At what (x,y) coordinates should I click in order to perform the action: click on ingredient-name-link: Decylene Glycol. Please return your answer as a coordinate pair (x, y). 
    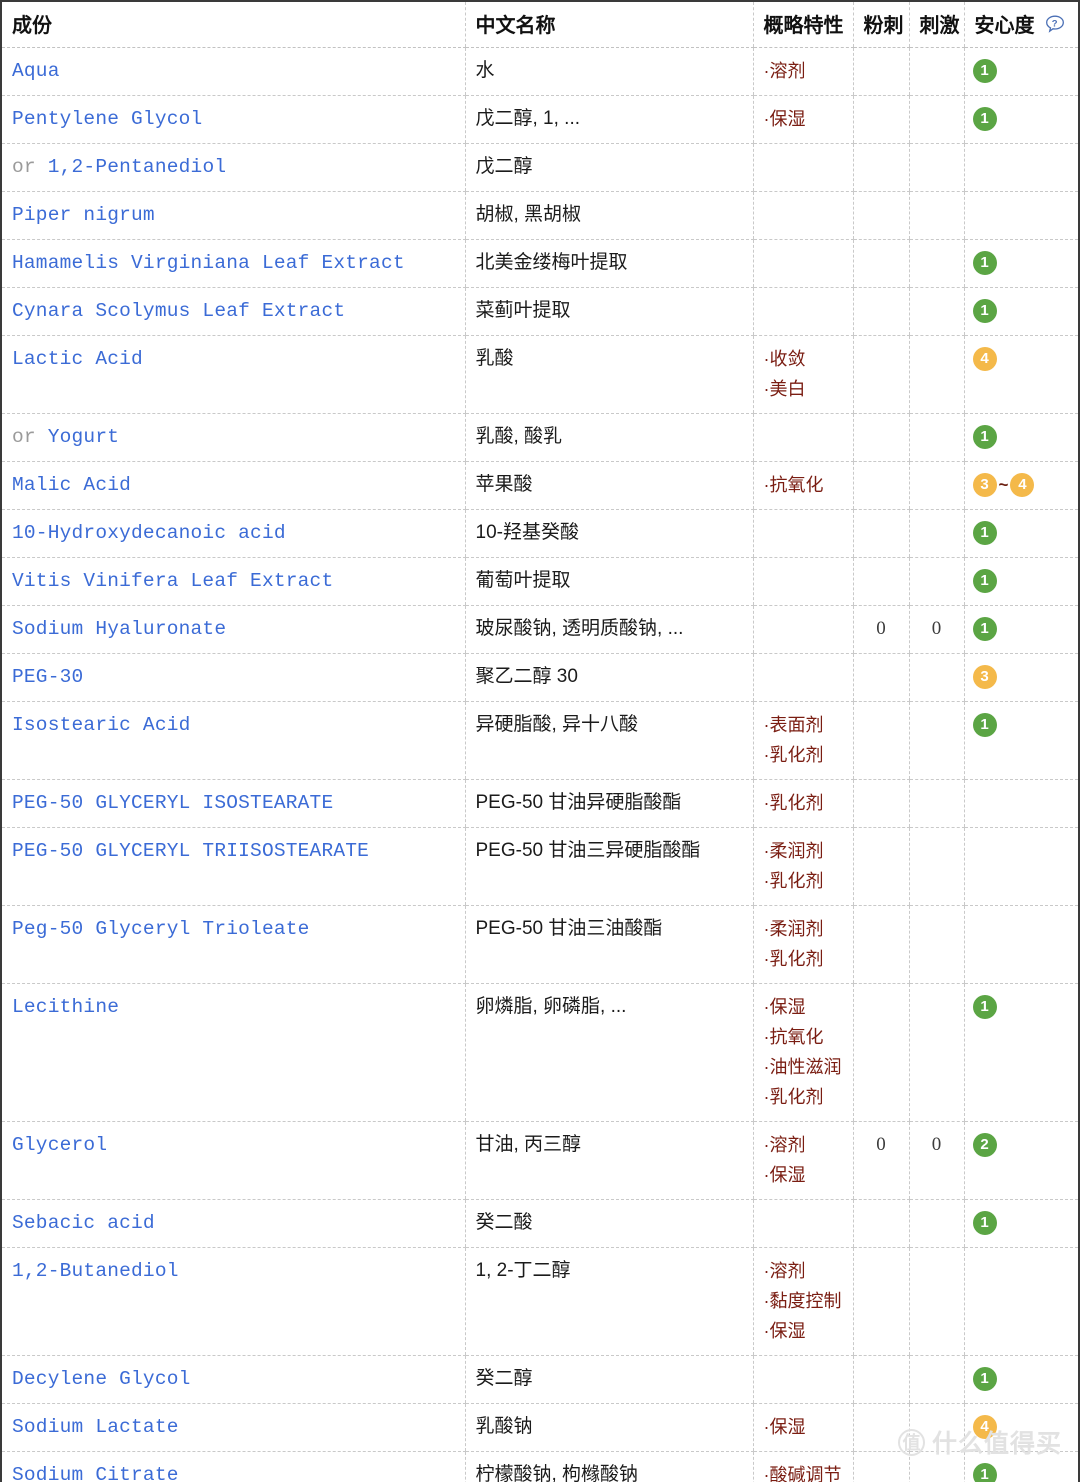
    Looking at the image, I should click on (101, 1379).